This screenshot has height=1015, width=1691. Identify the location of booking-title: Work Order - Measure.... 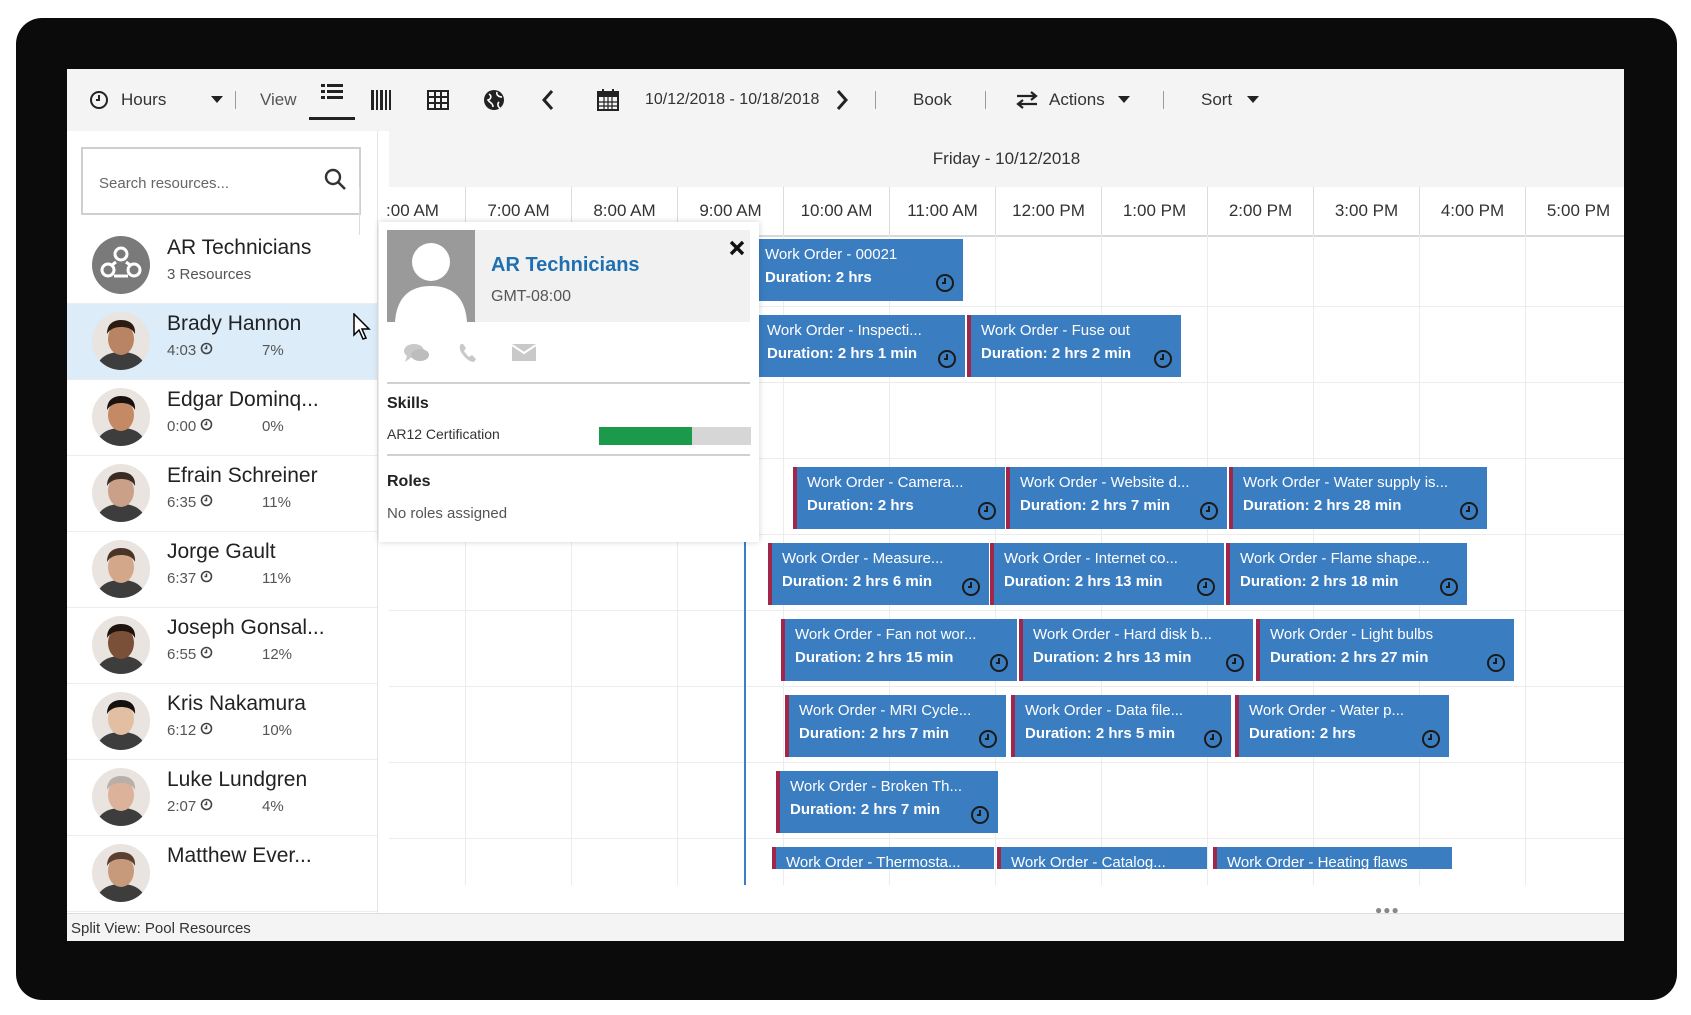
(863, 558).